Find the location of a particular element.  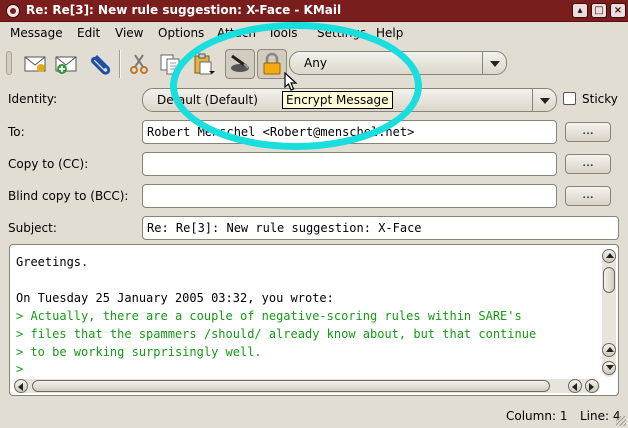

identity-label: Identity: is located at coordinates (33, 99).